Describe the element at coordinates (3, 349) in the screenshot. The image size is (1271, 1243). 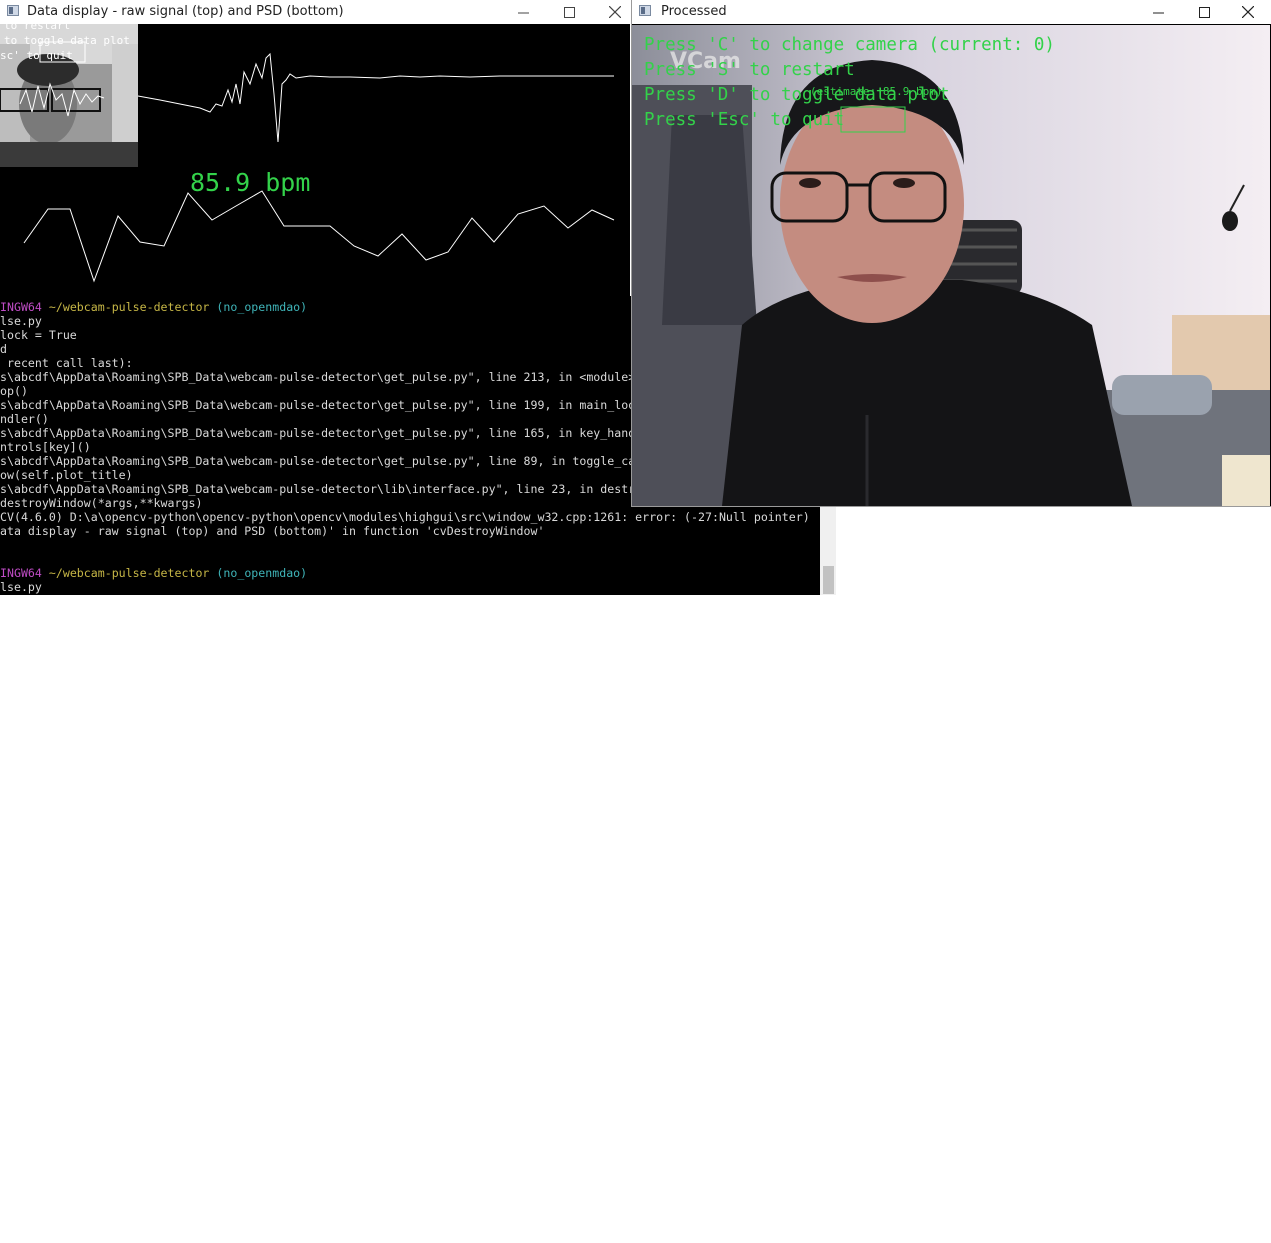
I see `terminal-text: d` at that location.